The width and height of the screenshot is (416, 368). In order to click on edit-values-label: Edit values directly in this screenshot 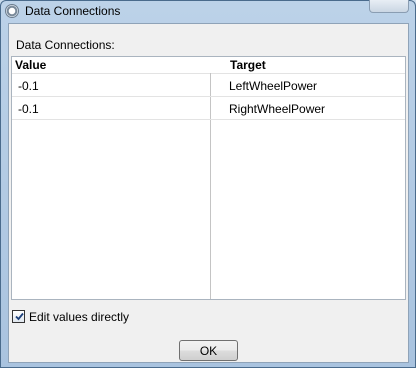, I will do `click(79, 317)`.